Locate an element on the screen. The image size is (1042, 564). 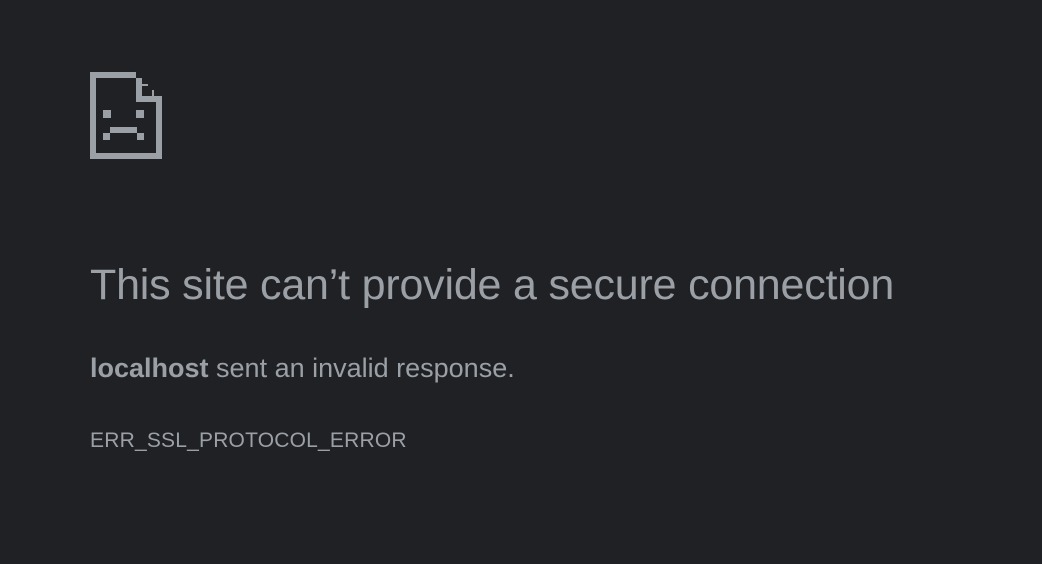
error-description: localhost sent an invalid response. is located at coordinates (302, 368).